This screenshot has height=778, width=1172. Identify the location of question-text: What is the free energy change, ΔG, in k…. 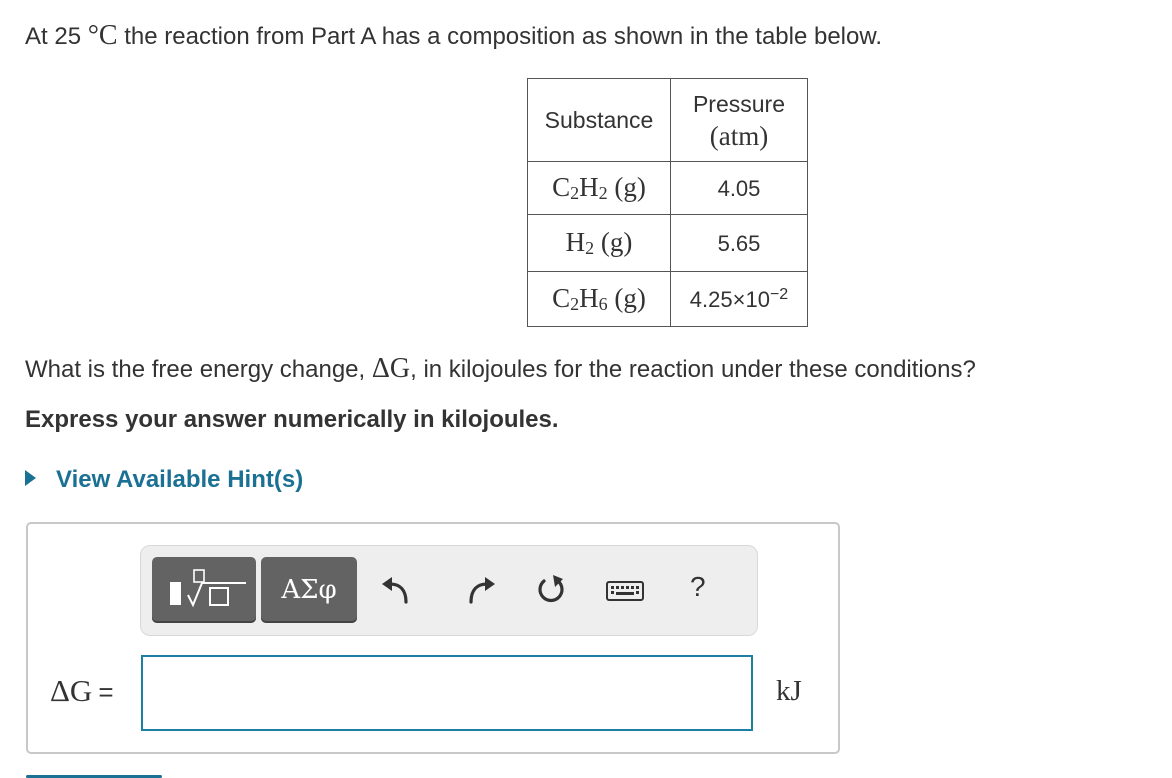
(500, 369).